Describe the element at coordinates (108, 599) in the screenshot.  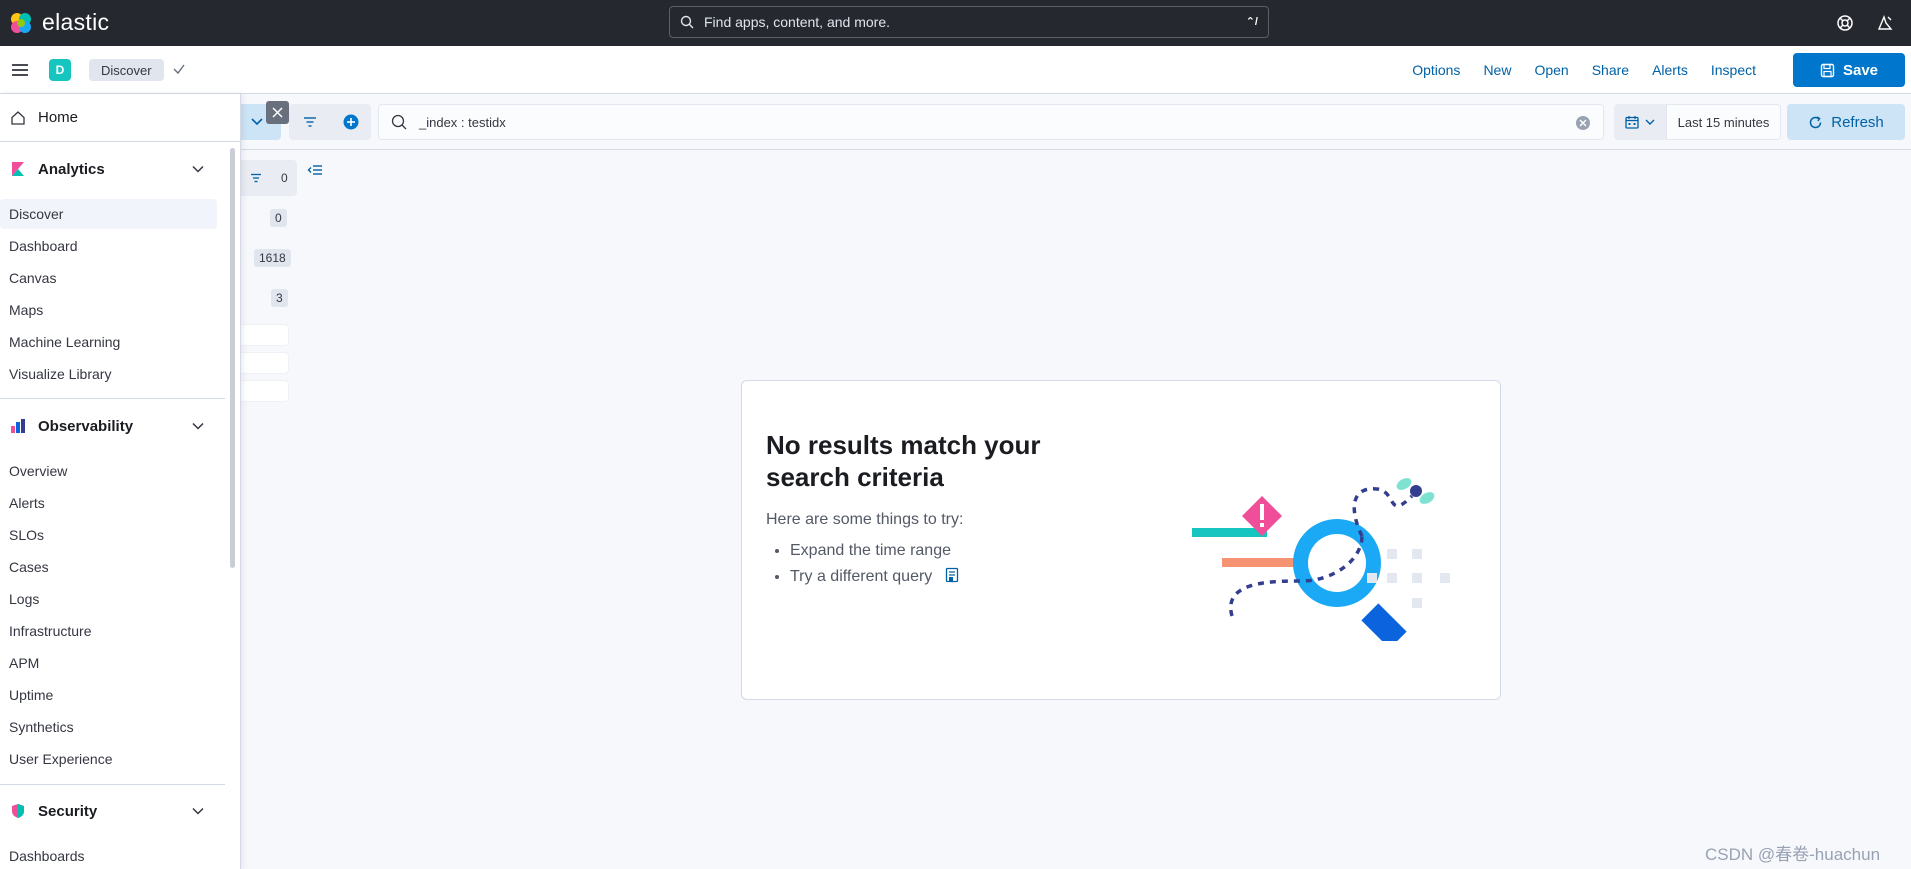
I see `nav-item-logs: Logs` at that location.